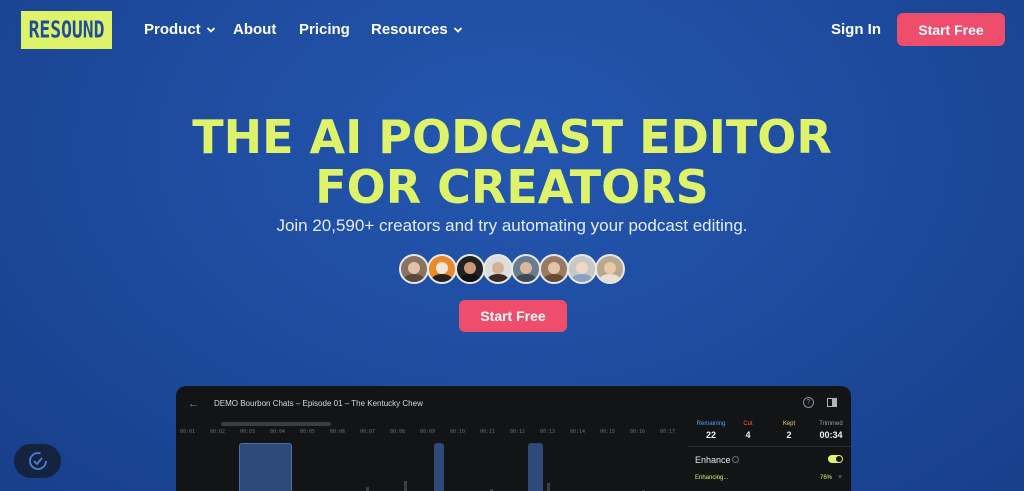 The width and height of the screenshot is (1024, 491). I want to click on stat-remaining: Remaining 22, so click(711, 430).